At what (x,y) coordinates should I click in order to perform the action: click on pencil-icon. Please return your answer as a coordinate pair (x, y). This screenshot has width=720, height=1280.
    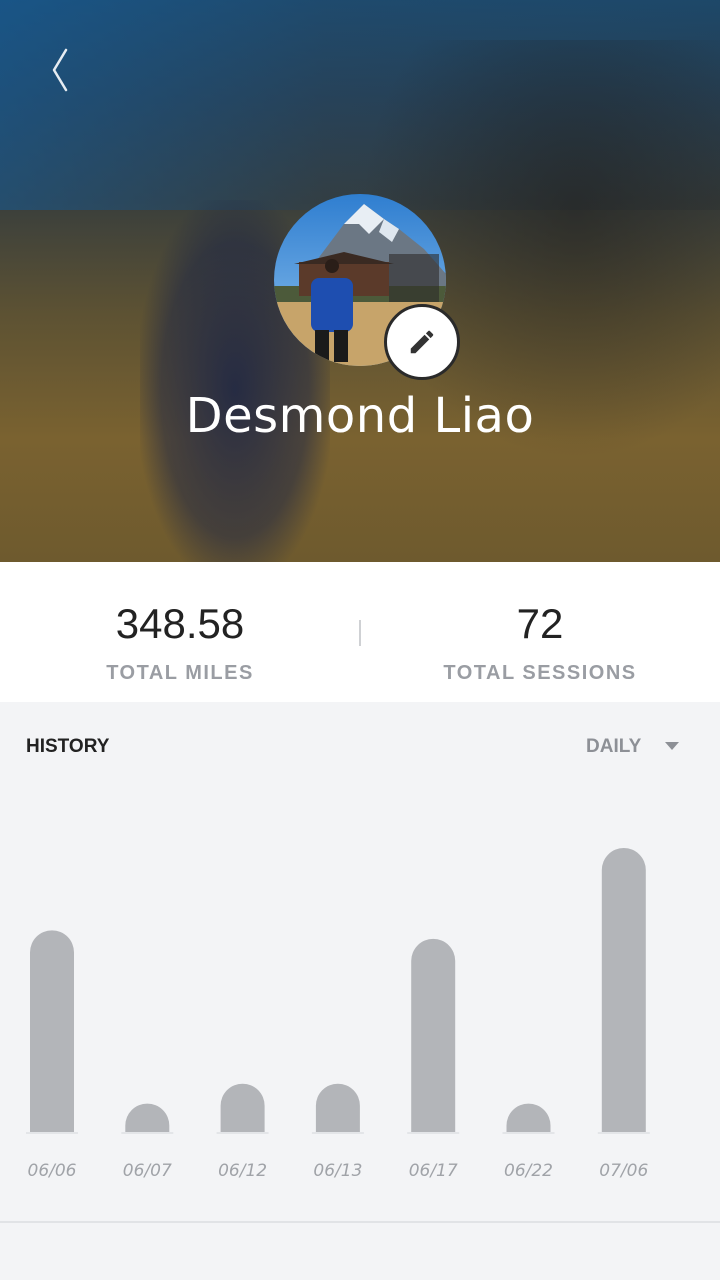
    Looking at the image, I should click on (422, 342).